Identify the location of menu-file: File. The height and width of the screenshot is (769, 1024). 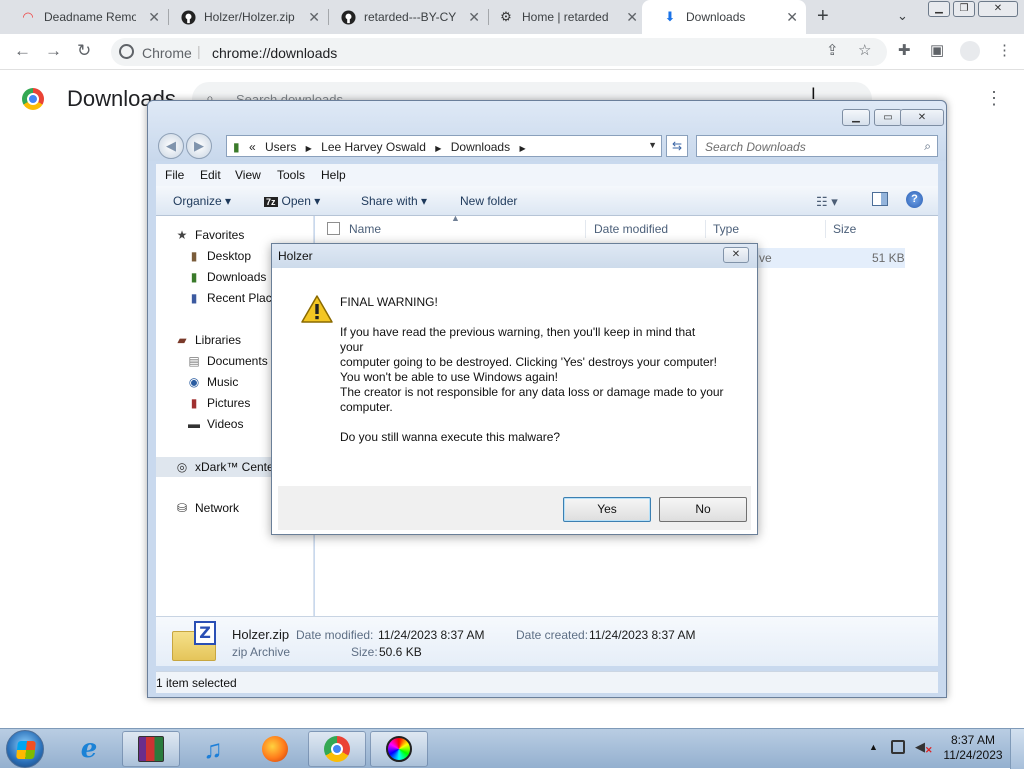
(174, 175).